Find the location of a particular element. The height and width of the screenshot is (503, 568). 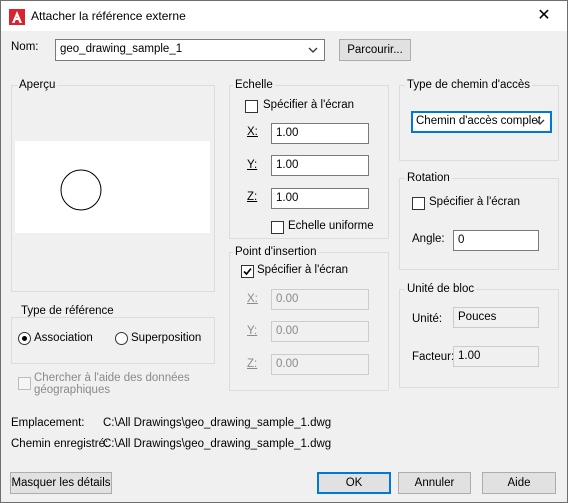

insertion-y-input: 0.00 is located at coordinates (320, 331).